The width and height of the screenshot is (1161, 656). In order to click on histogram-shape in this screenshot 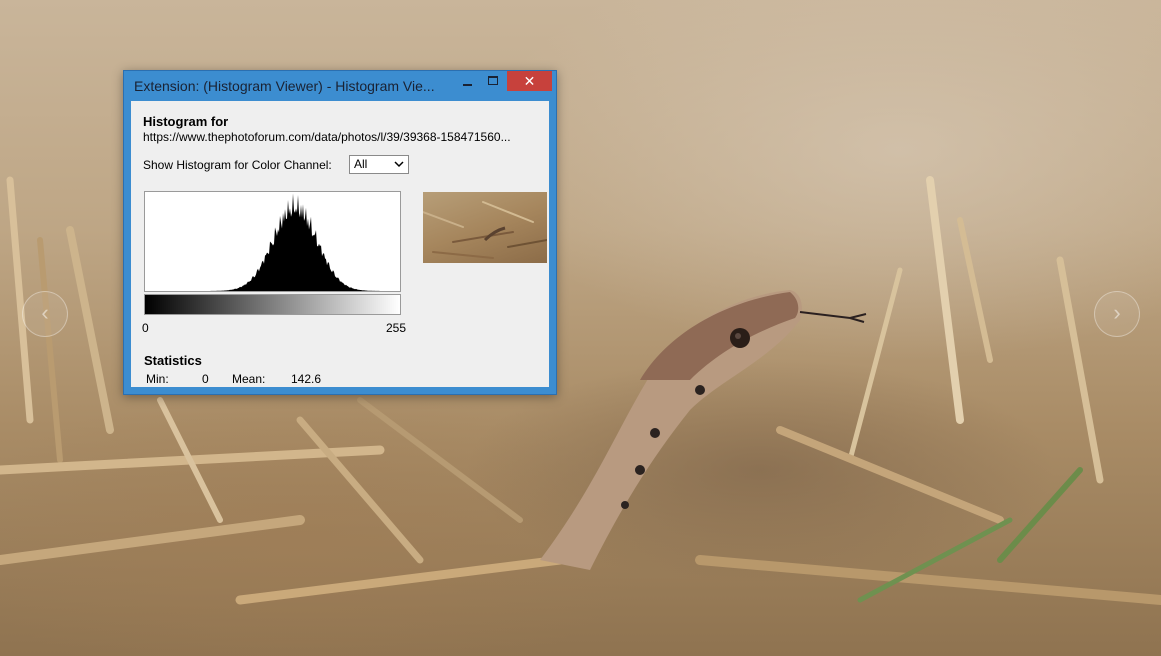, I will do `click(272, 242)`.